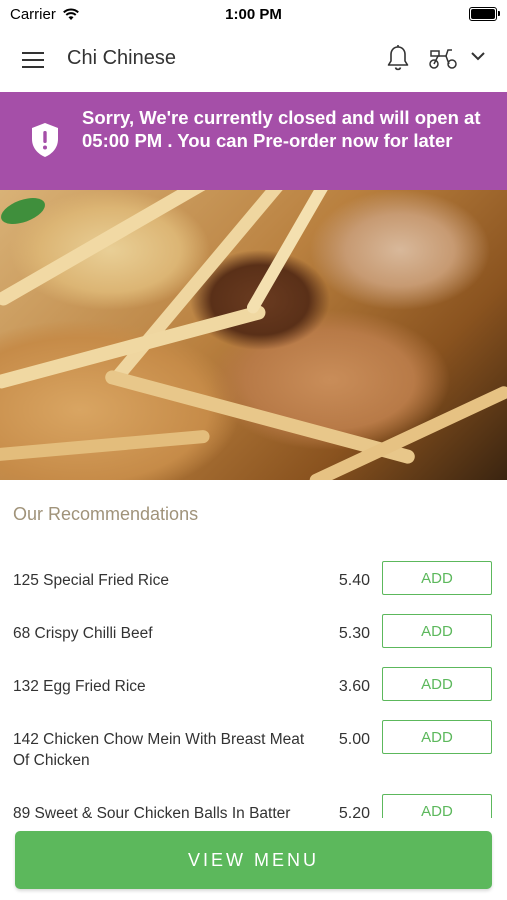 Image resolution: width=507 pixels, height=900 pixels. What do you see at coordinates (354, 633) in the screenshot?
I see `menu-item-price: 5.30` at bounding box center [354, 633].